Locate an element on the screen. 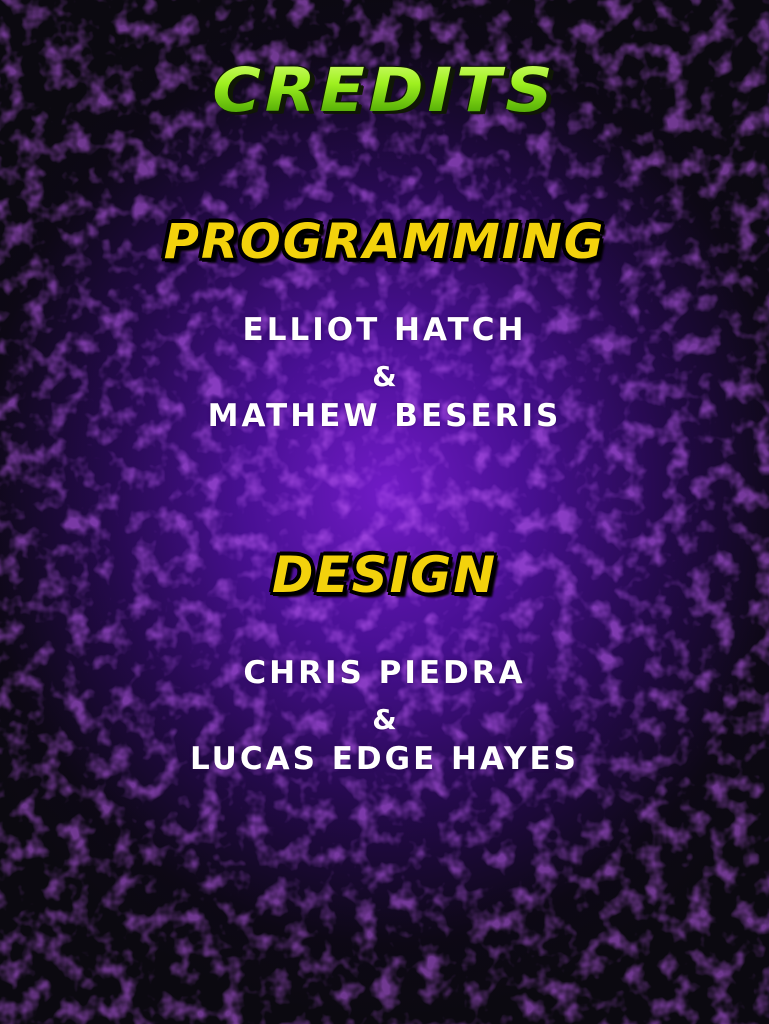  design-heading: DESIGN is located at coordinates (384, 575).